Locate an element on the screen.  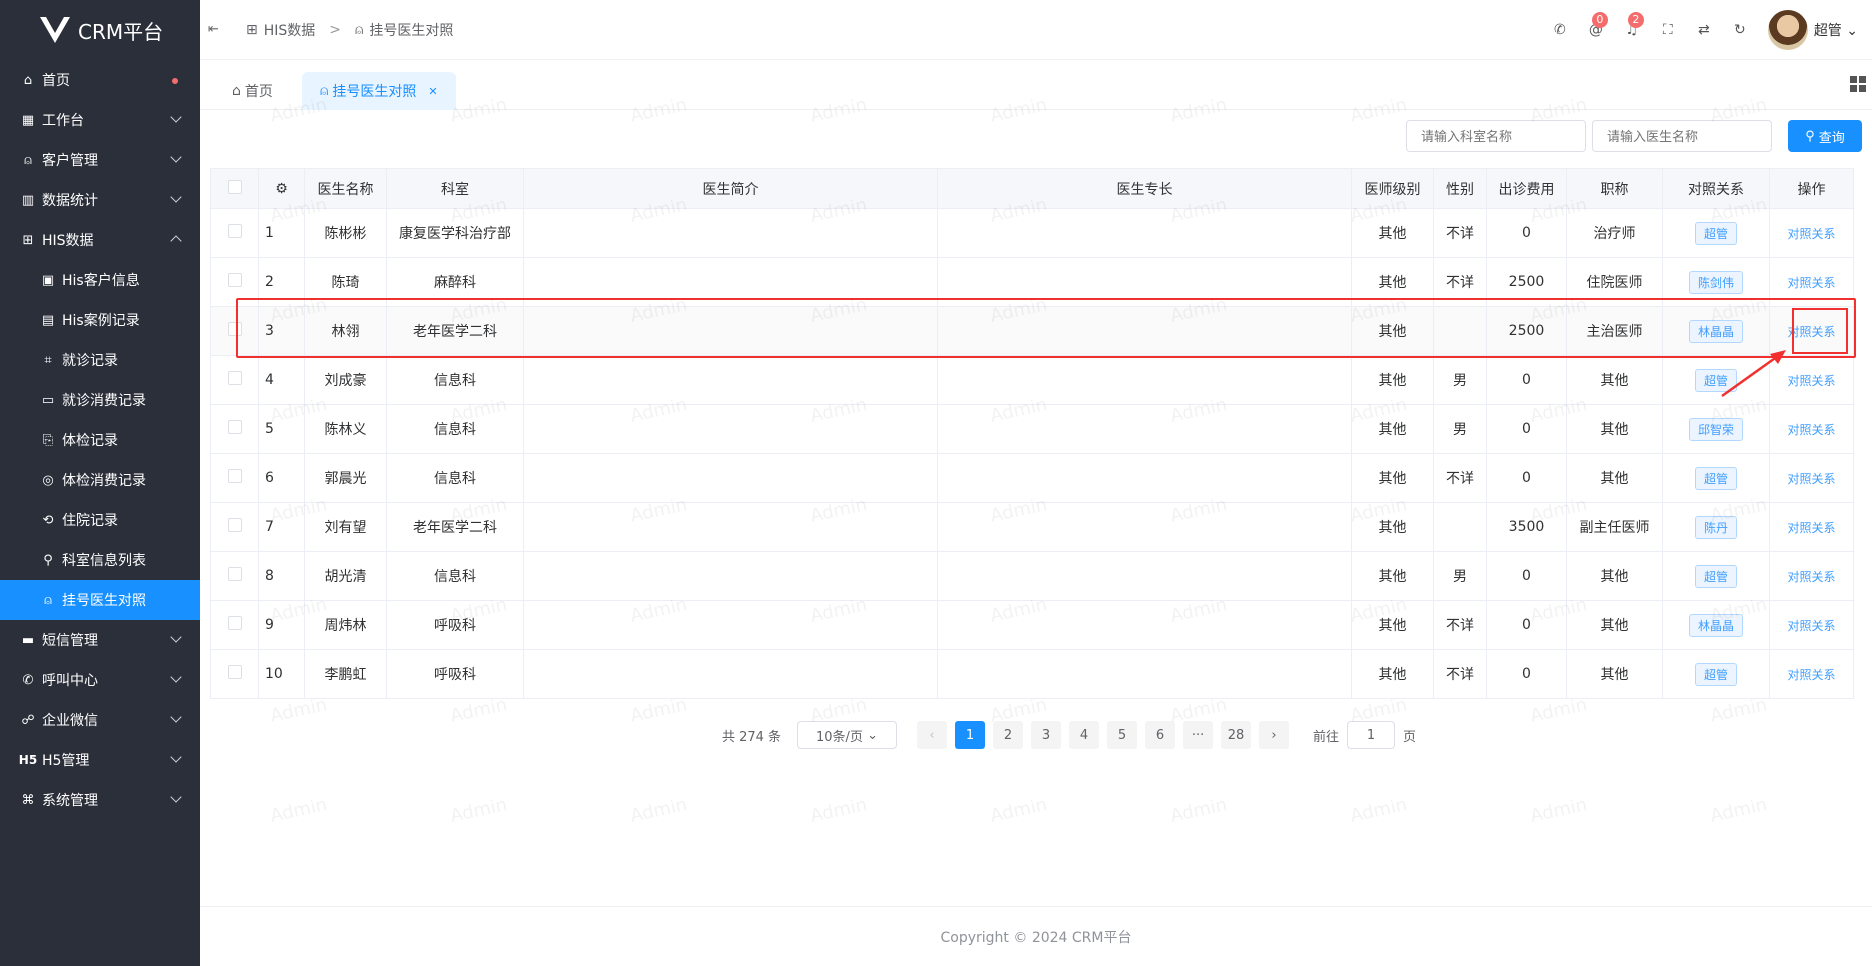
page-button: 2 is located at coordinates (1008, 735).